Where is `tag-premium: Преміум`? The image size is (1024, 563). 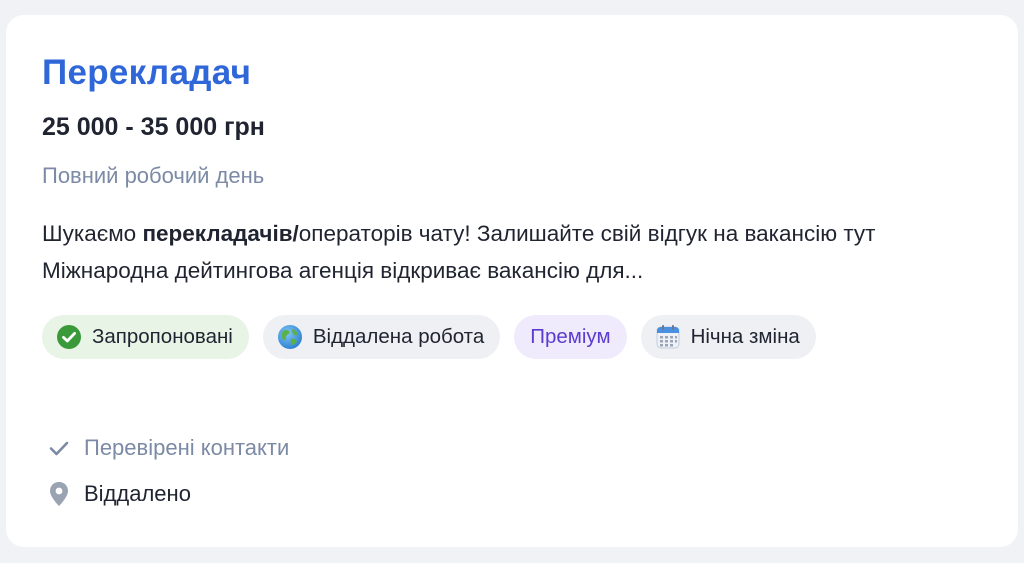
tag-premium: Преміум is located at coordinates (570, 337).